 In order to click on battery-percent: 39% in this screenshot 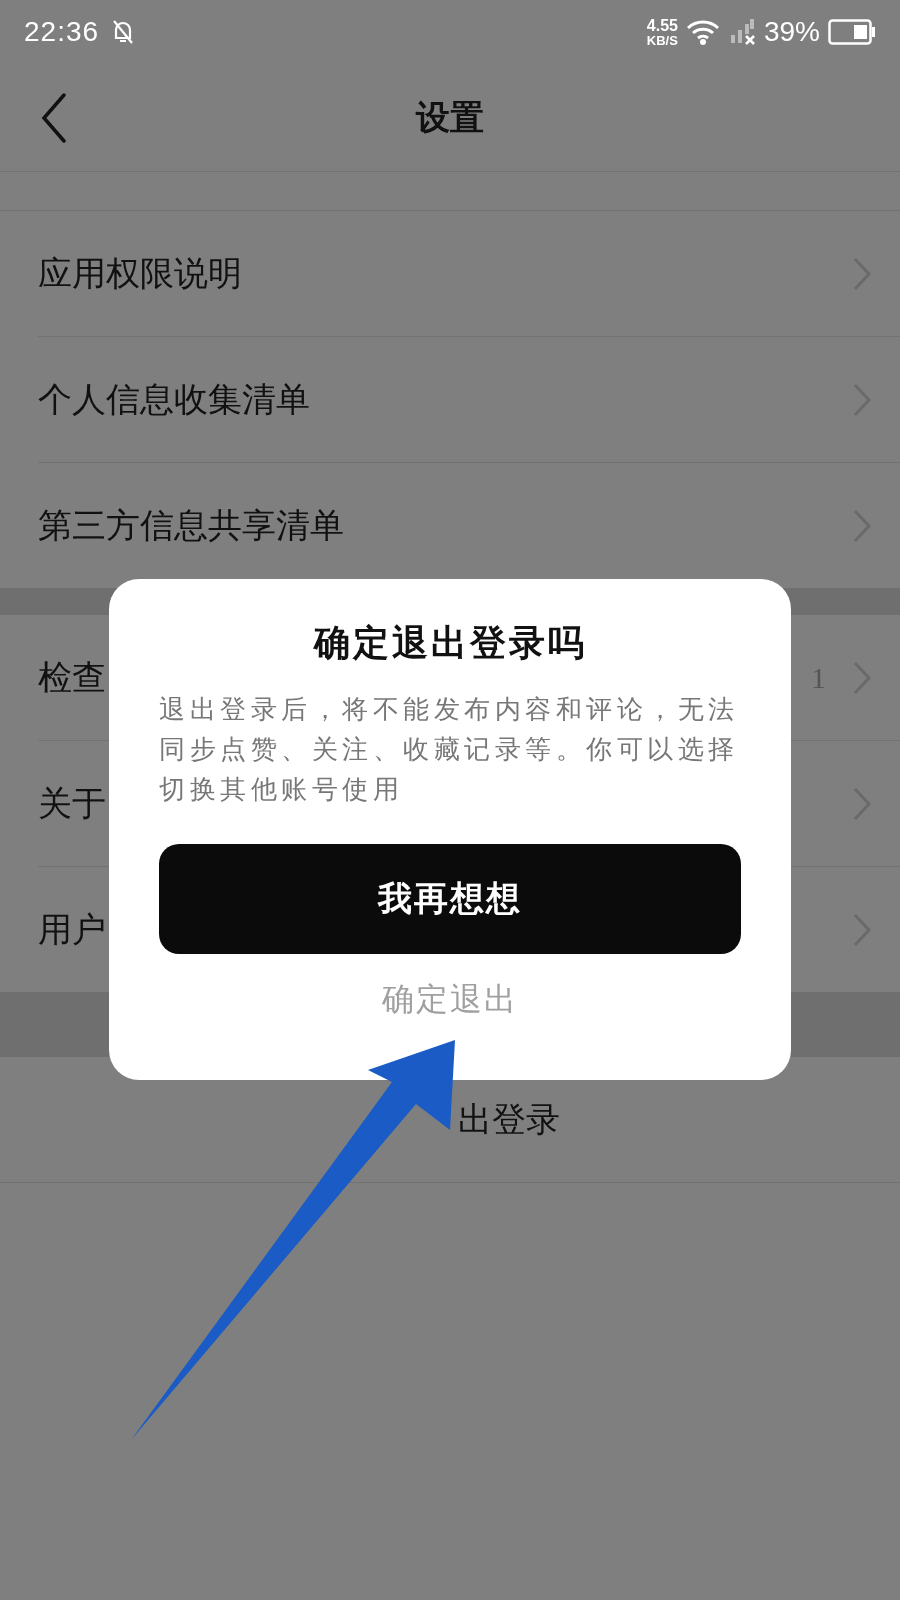, I will do `click(791, 32)`.